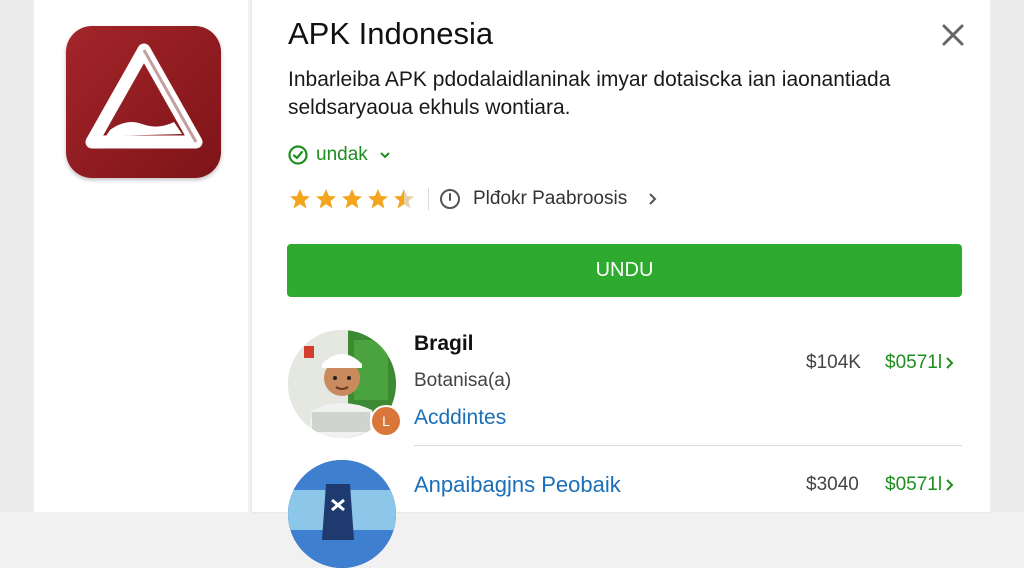 This screenshot has width=1024, height=568. Describe the element at coordinates (342, 514) in the screenshot. I see `avatar` at that location.